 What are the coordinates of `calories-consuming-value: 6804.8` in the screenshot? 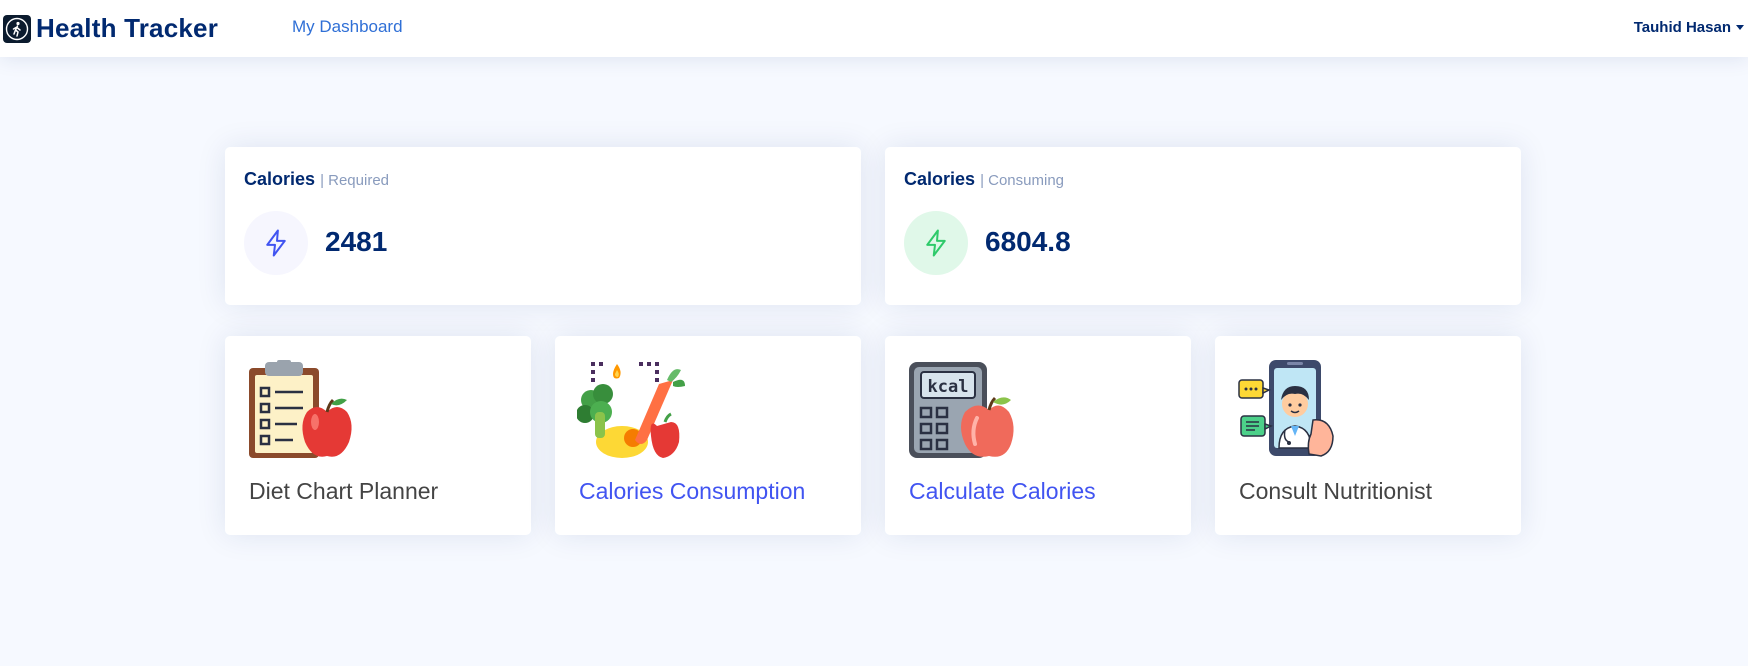 It's located at (1028, 241).